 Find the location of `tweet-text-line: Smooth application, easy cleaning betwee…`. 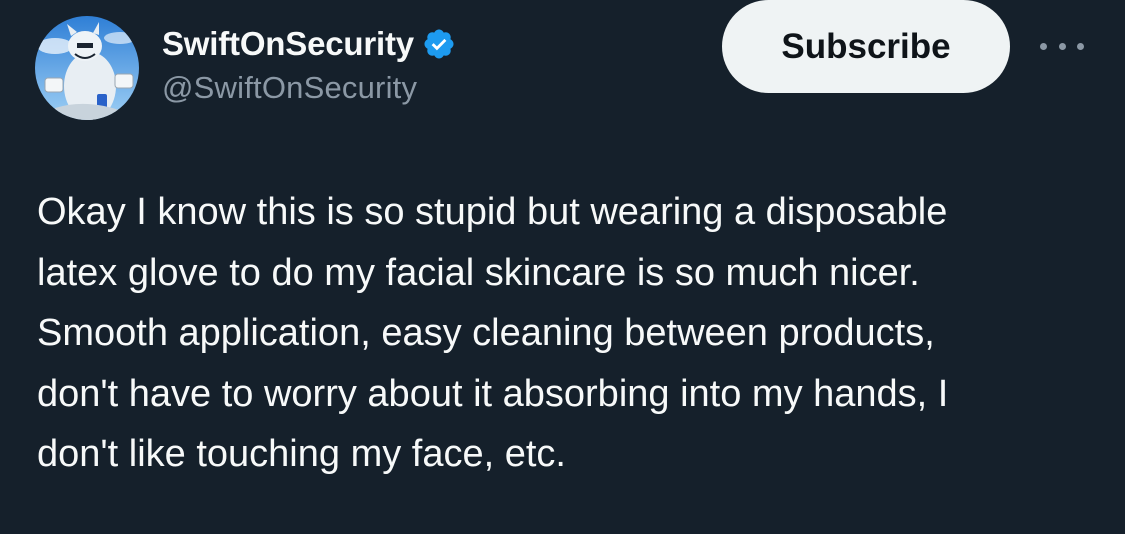

tweet-text-line: Smooth application, easy cleaning betwee… is located at coordinates (486, 333).